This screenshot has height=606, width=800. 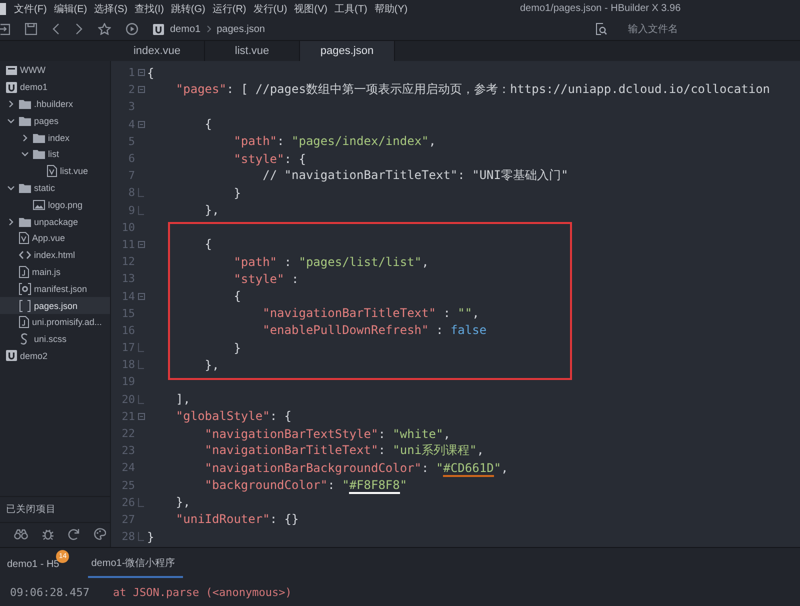 I want to click on line-number: 22, so click(x=127, y=433).